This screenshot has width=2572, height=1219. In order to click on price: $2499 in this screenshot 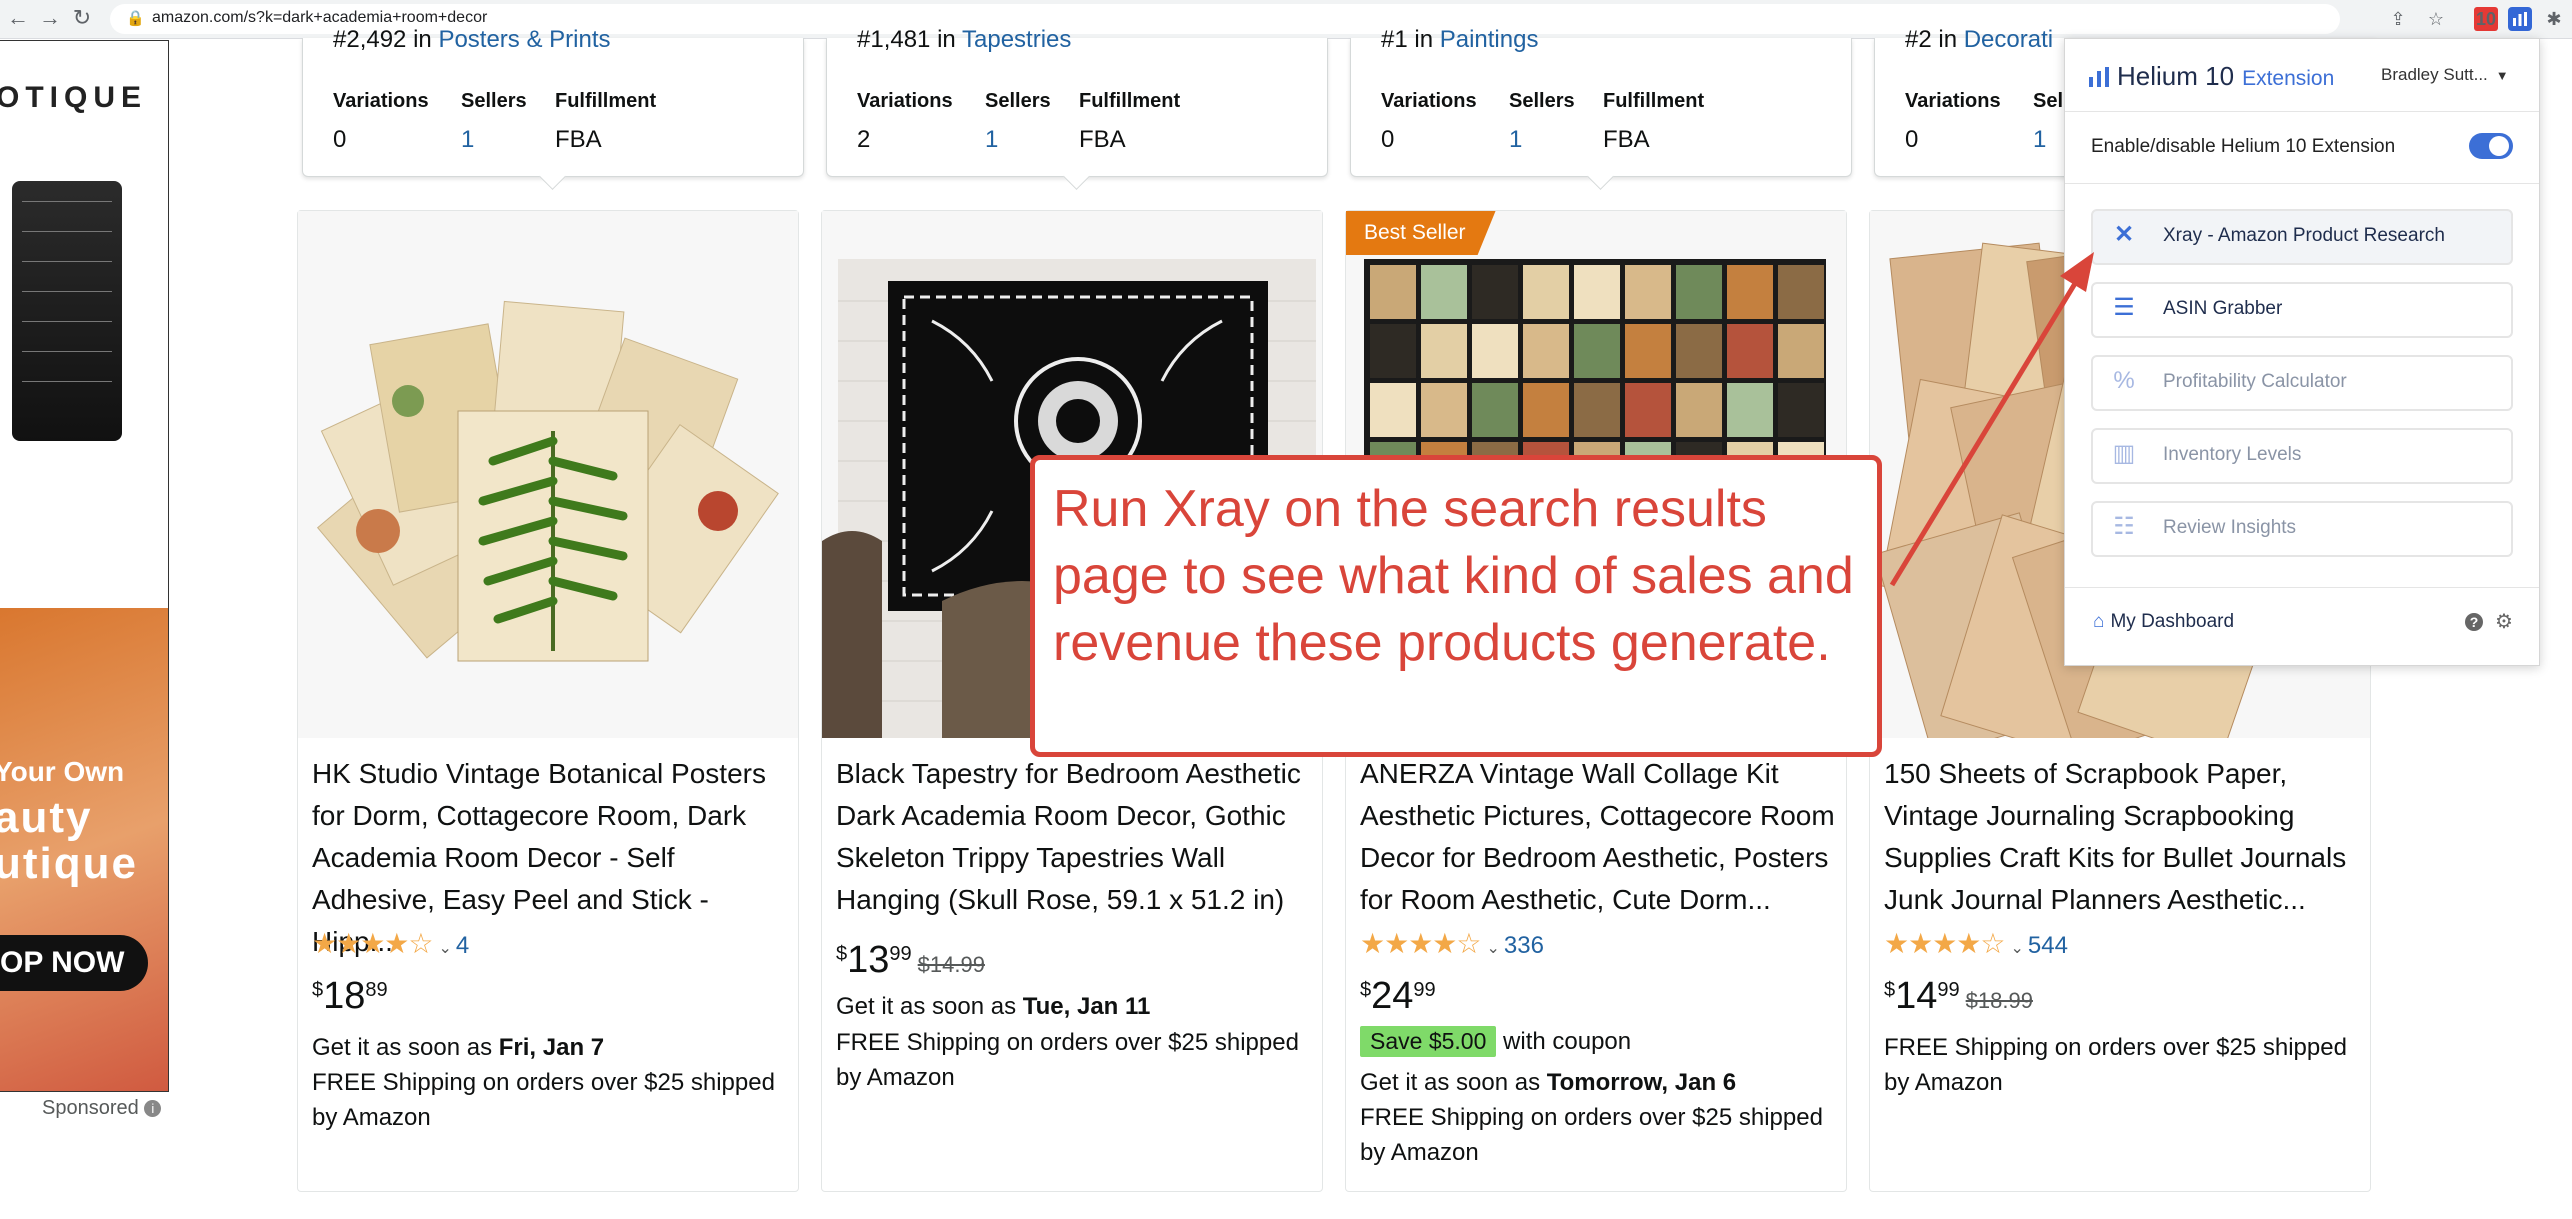, I will do `click(1398, 996)`.